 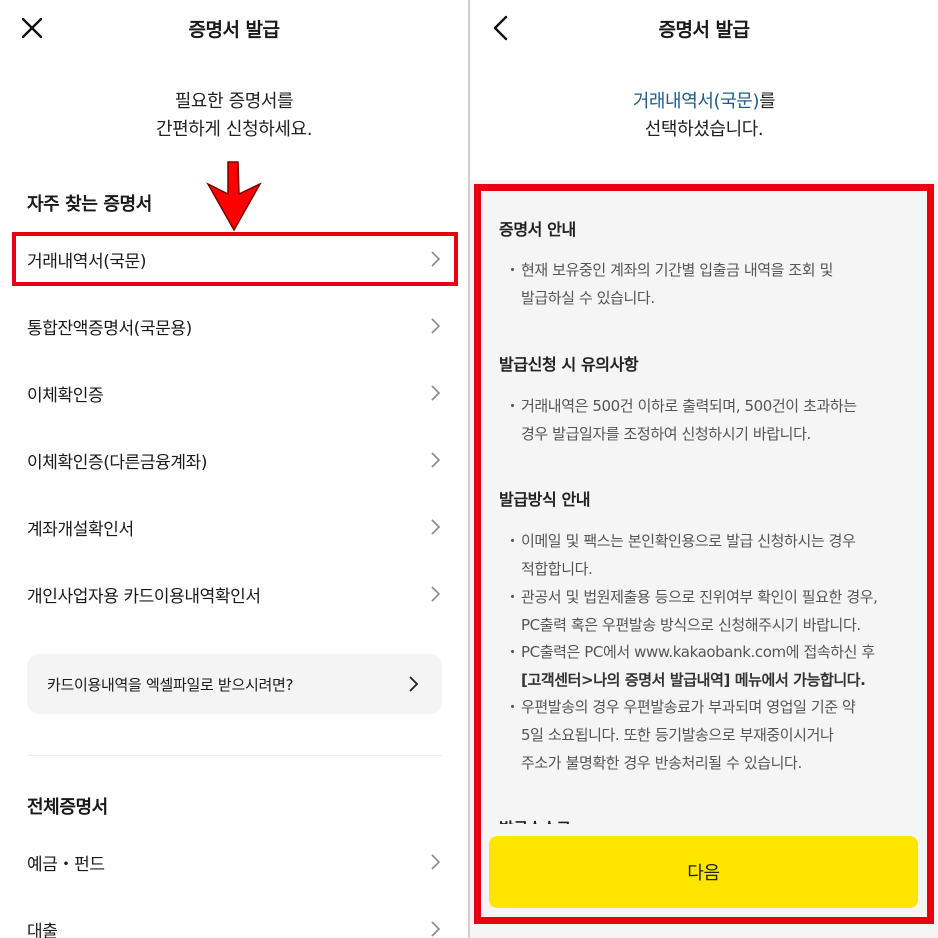 What do you see at coordinates (234, 862) in the screenshot?
I see `cert-category-deposit-fund: 예금・펀드` at bounding box center [234, 862].